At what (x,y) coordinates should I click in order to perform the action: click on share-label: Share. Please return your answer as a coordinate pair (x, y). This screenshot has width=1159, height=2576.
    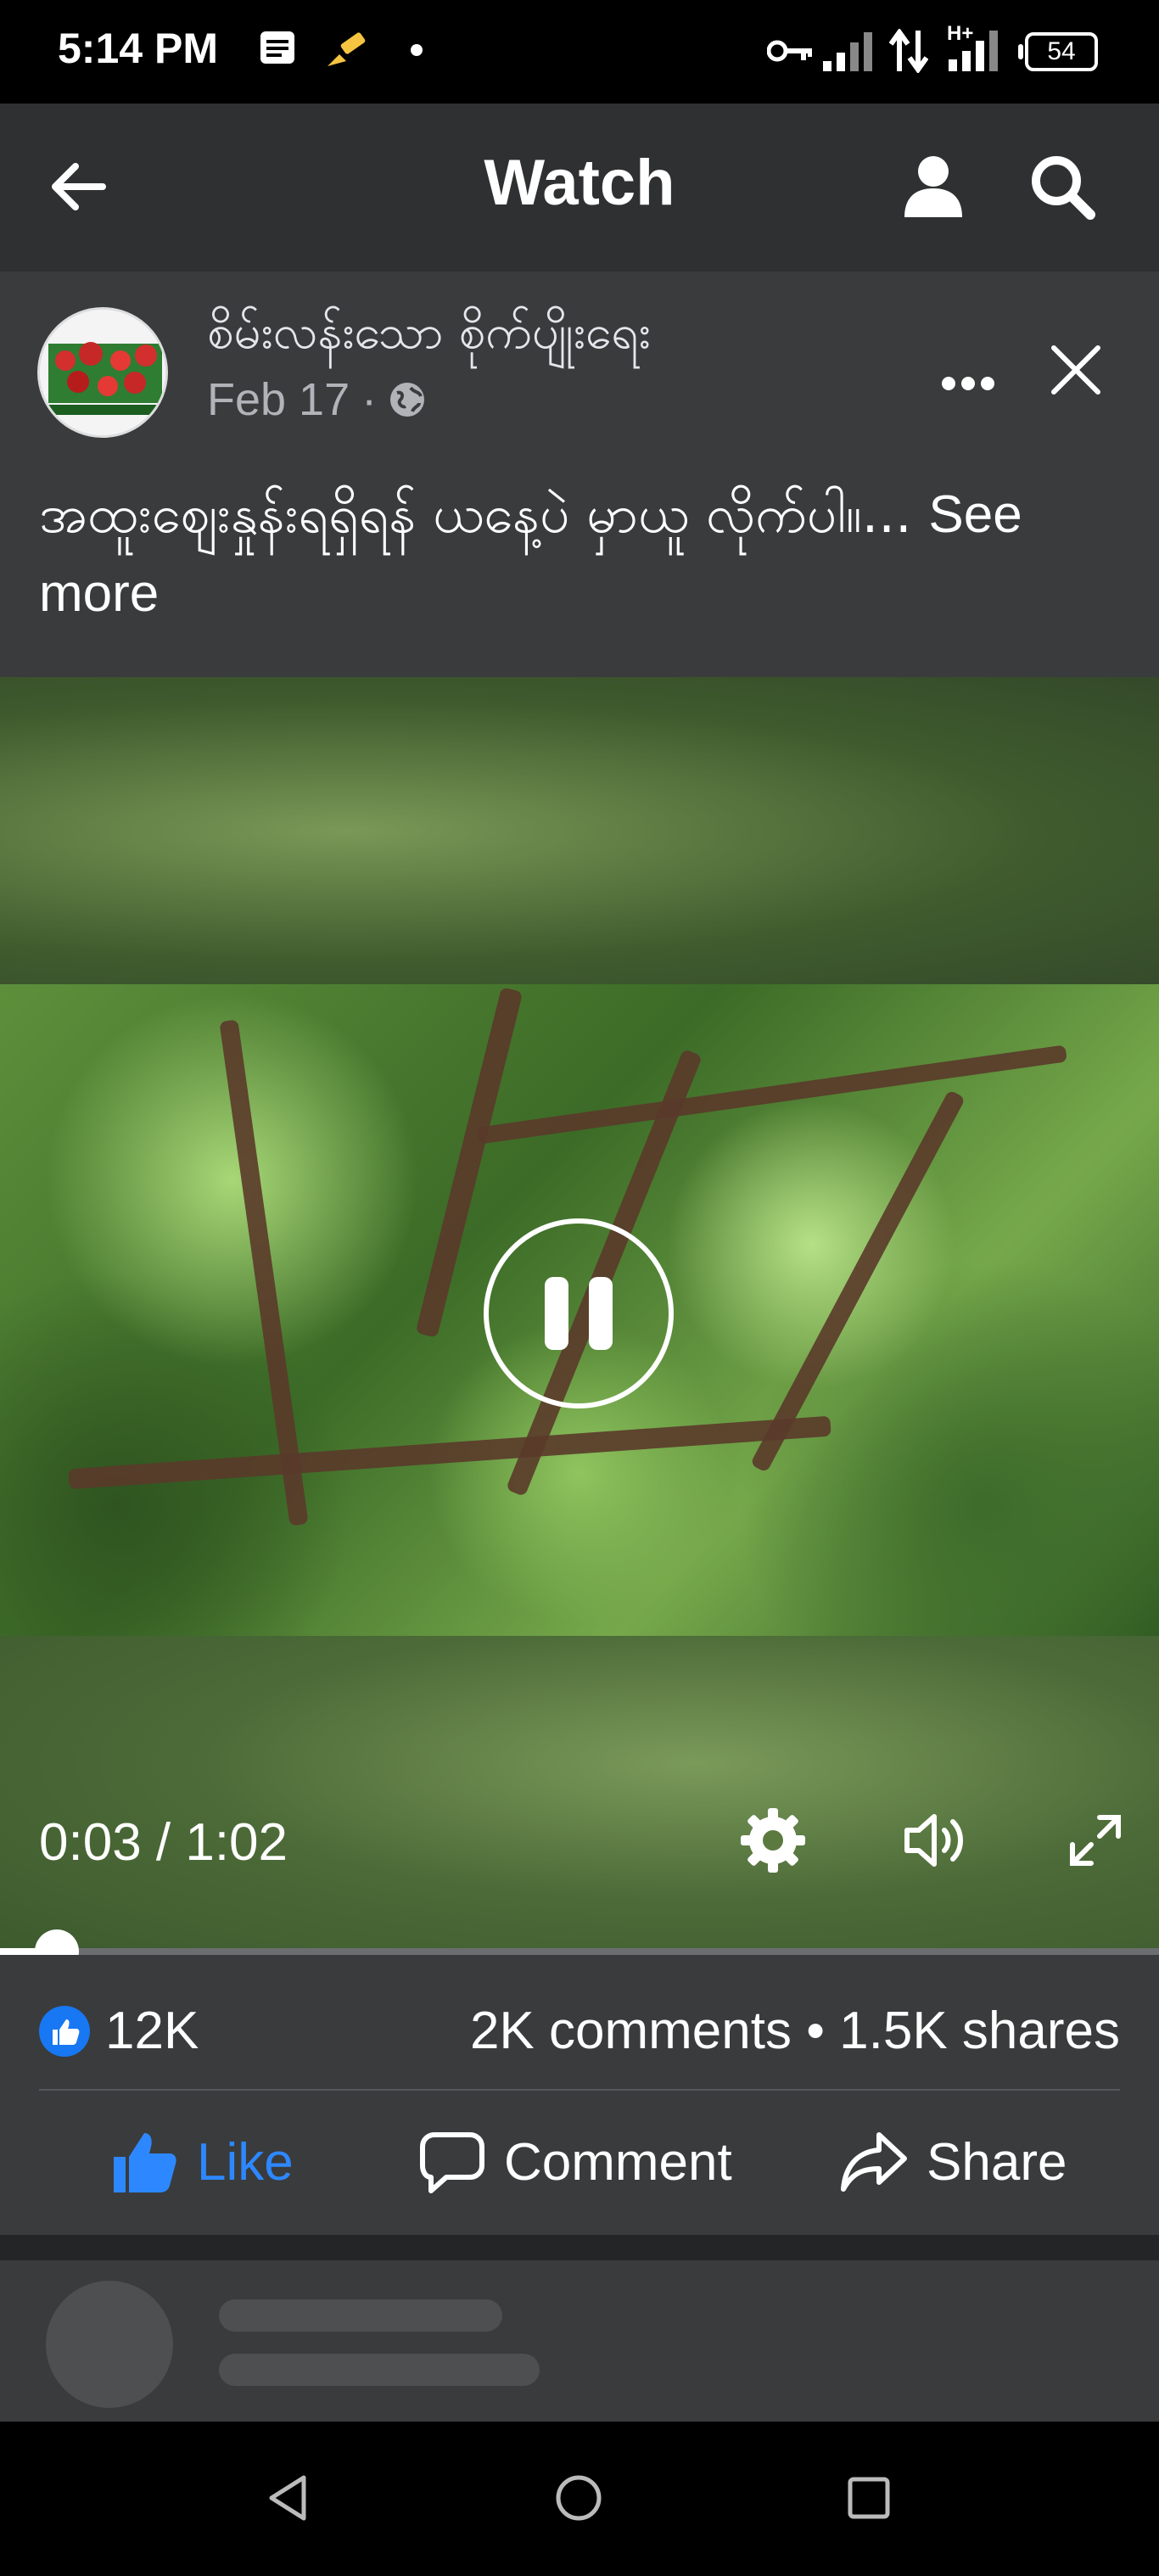
    Looking at the image, I should click on (997, 2162).